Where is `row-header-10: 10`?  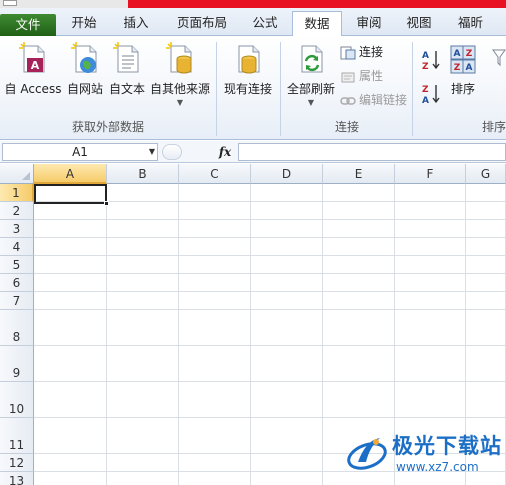 row-header-10: 10 is located at coordinates (17, 400).